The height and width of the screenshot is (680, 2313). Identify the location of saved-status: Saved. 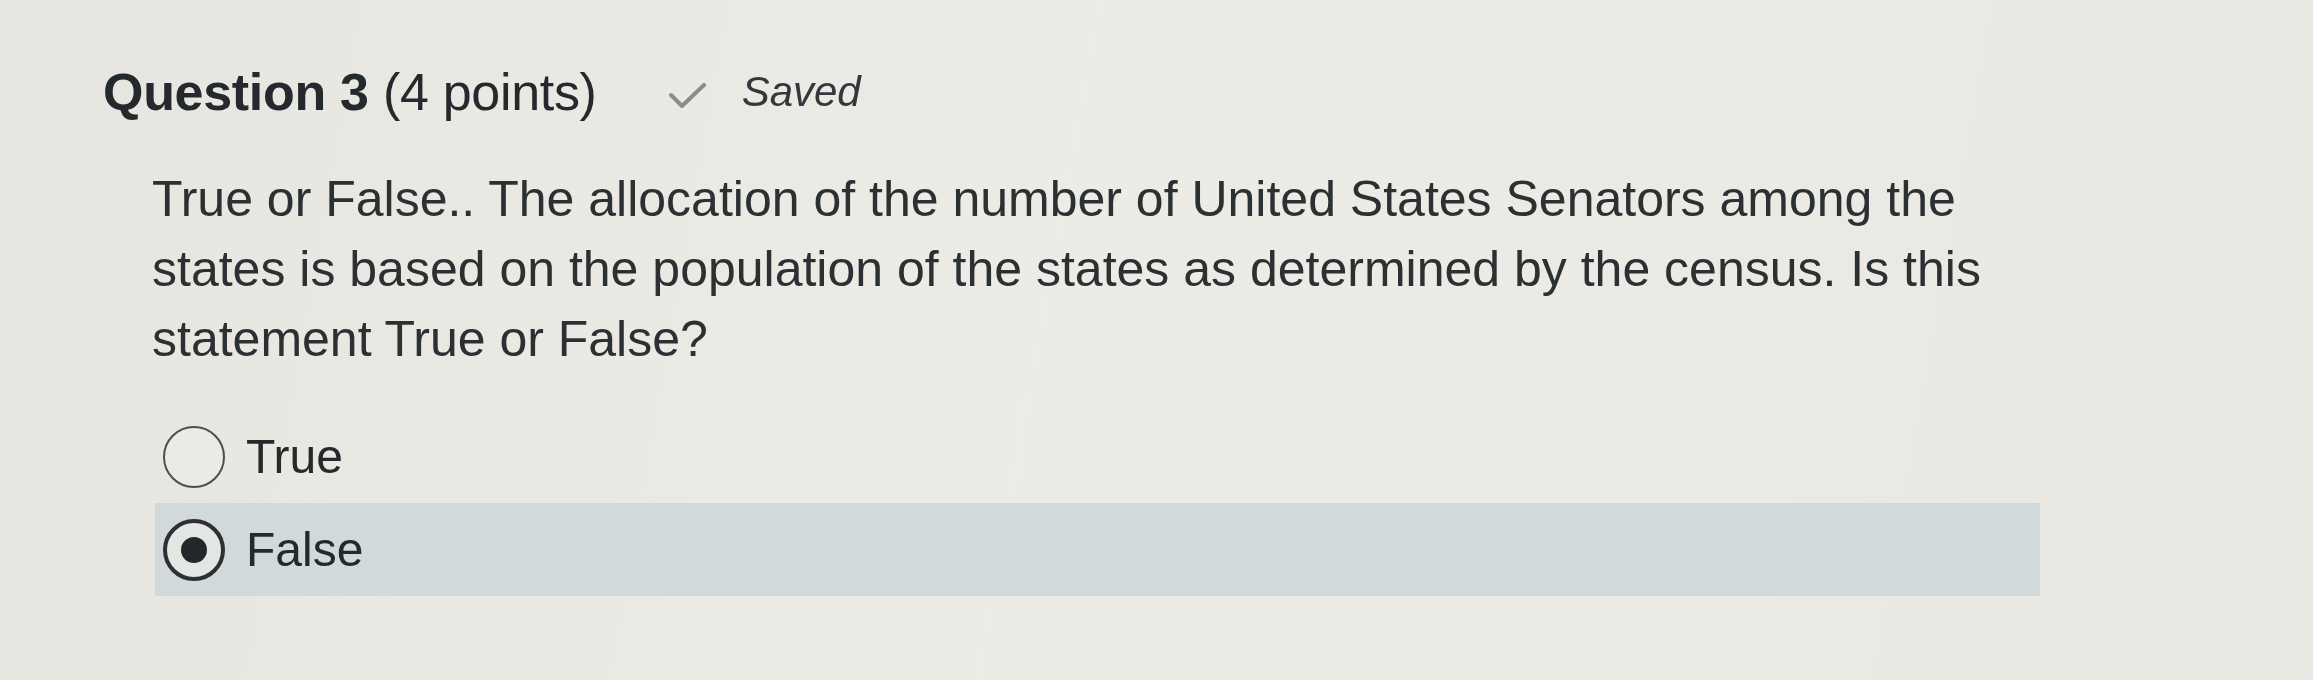
(801, 92).